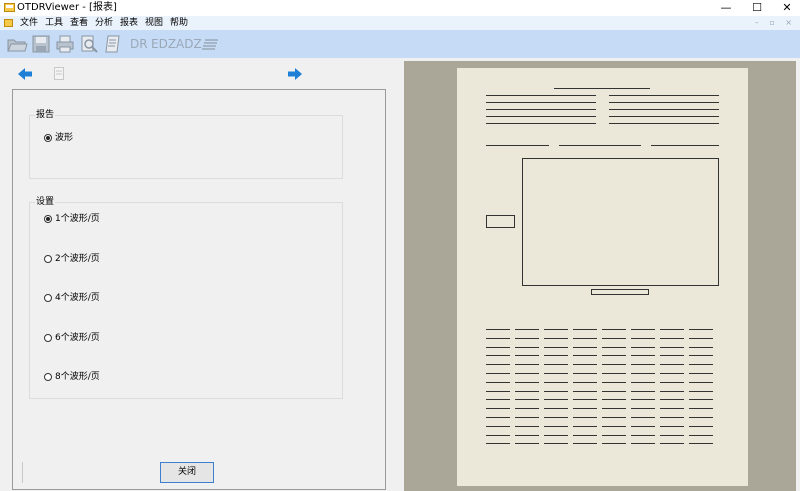 Image resolution: width=800 pixels, height=491 pixels. Describe the element at coordinates (187, 472) in the screenshot. I see `close-button: 关闭` at that location.